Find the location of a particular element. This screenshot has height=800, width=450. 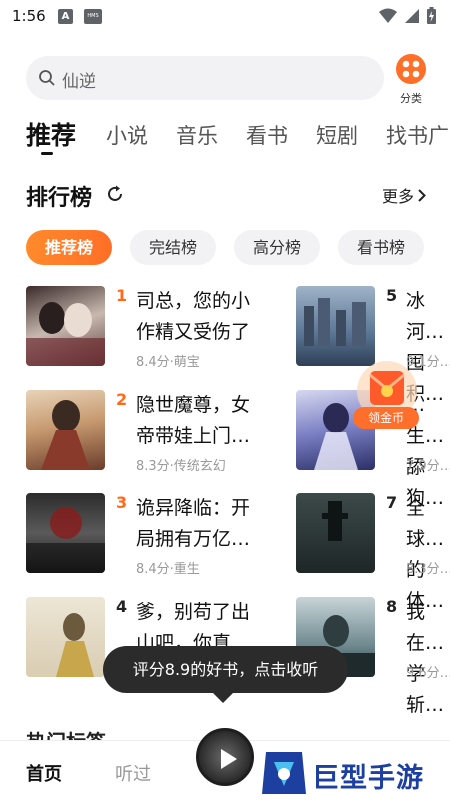

book-title: 司总，您的小作精又受伤了 is located at coordinates (193, 316).